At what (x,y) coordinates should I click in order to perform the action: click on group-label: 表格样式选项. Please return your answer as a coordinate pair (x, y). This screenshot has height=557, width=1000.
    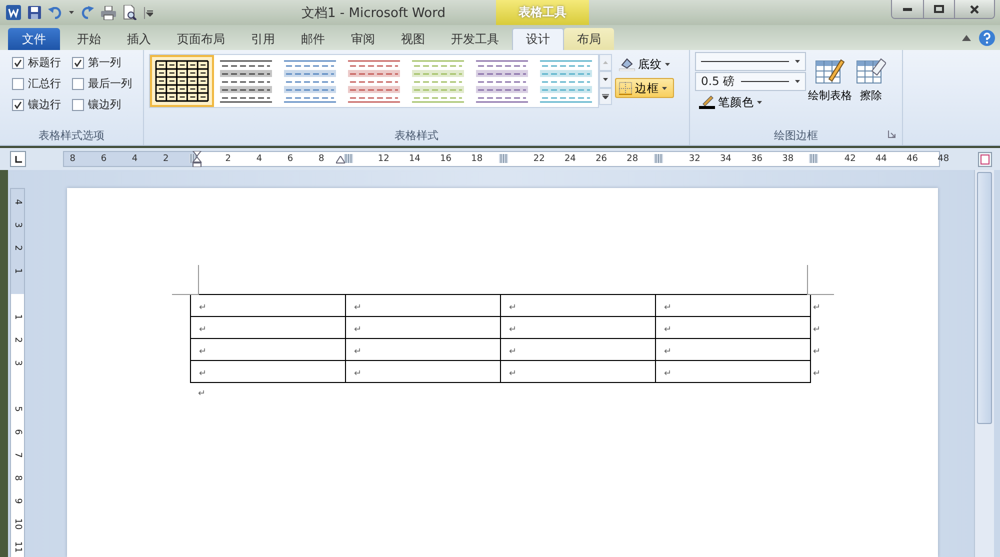
    Looking at the image, I should click on (71, 135).